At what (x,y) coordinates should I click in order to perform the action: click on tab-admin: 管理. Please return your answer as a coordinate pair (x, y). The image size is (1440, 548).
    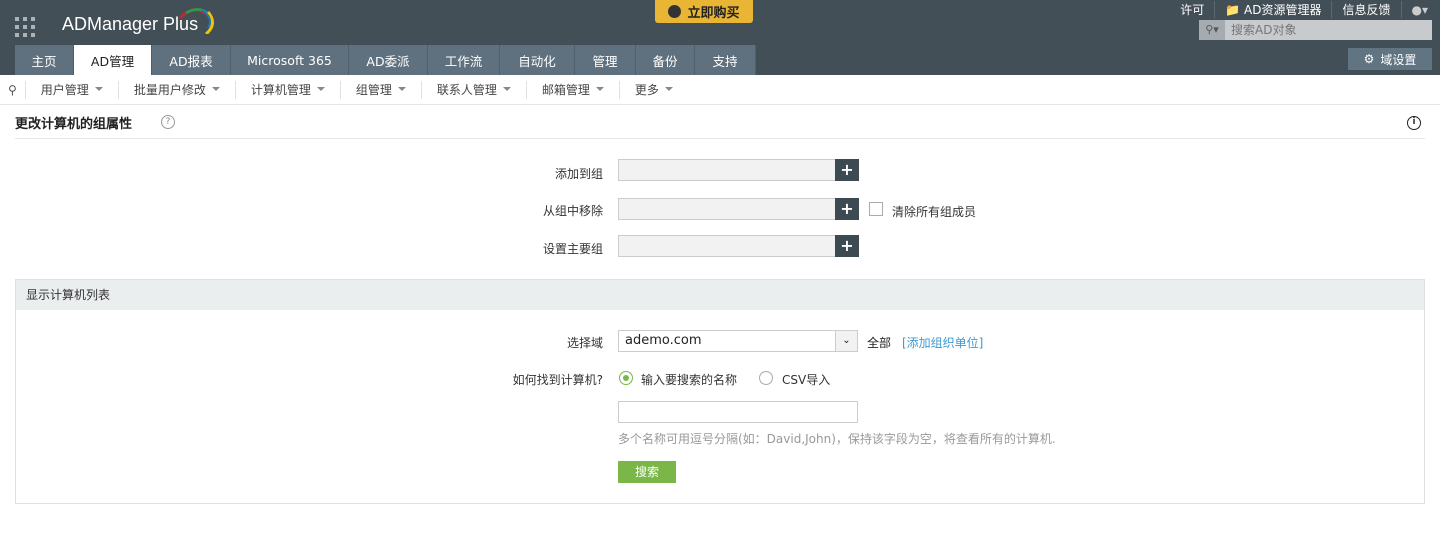
    Looking at the image, I should click on (605, 60).